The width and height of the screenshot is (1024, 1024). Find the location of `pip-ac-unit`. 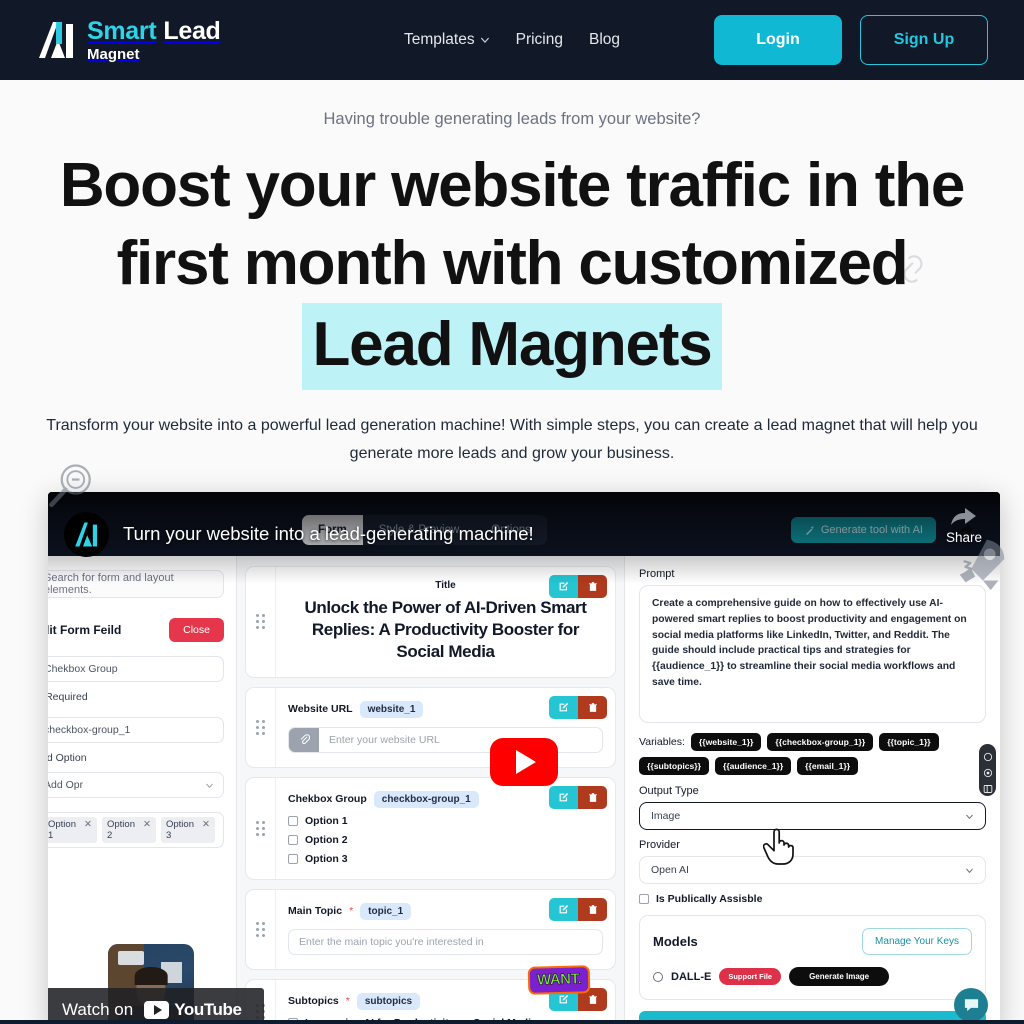

pip-ac-unit is located at coordinates (131, 958).